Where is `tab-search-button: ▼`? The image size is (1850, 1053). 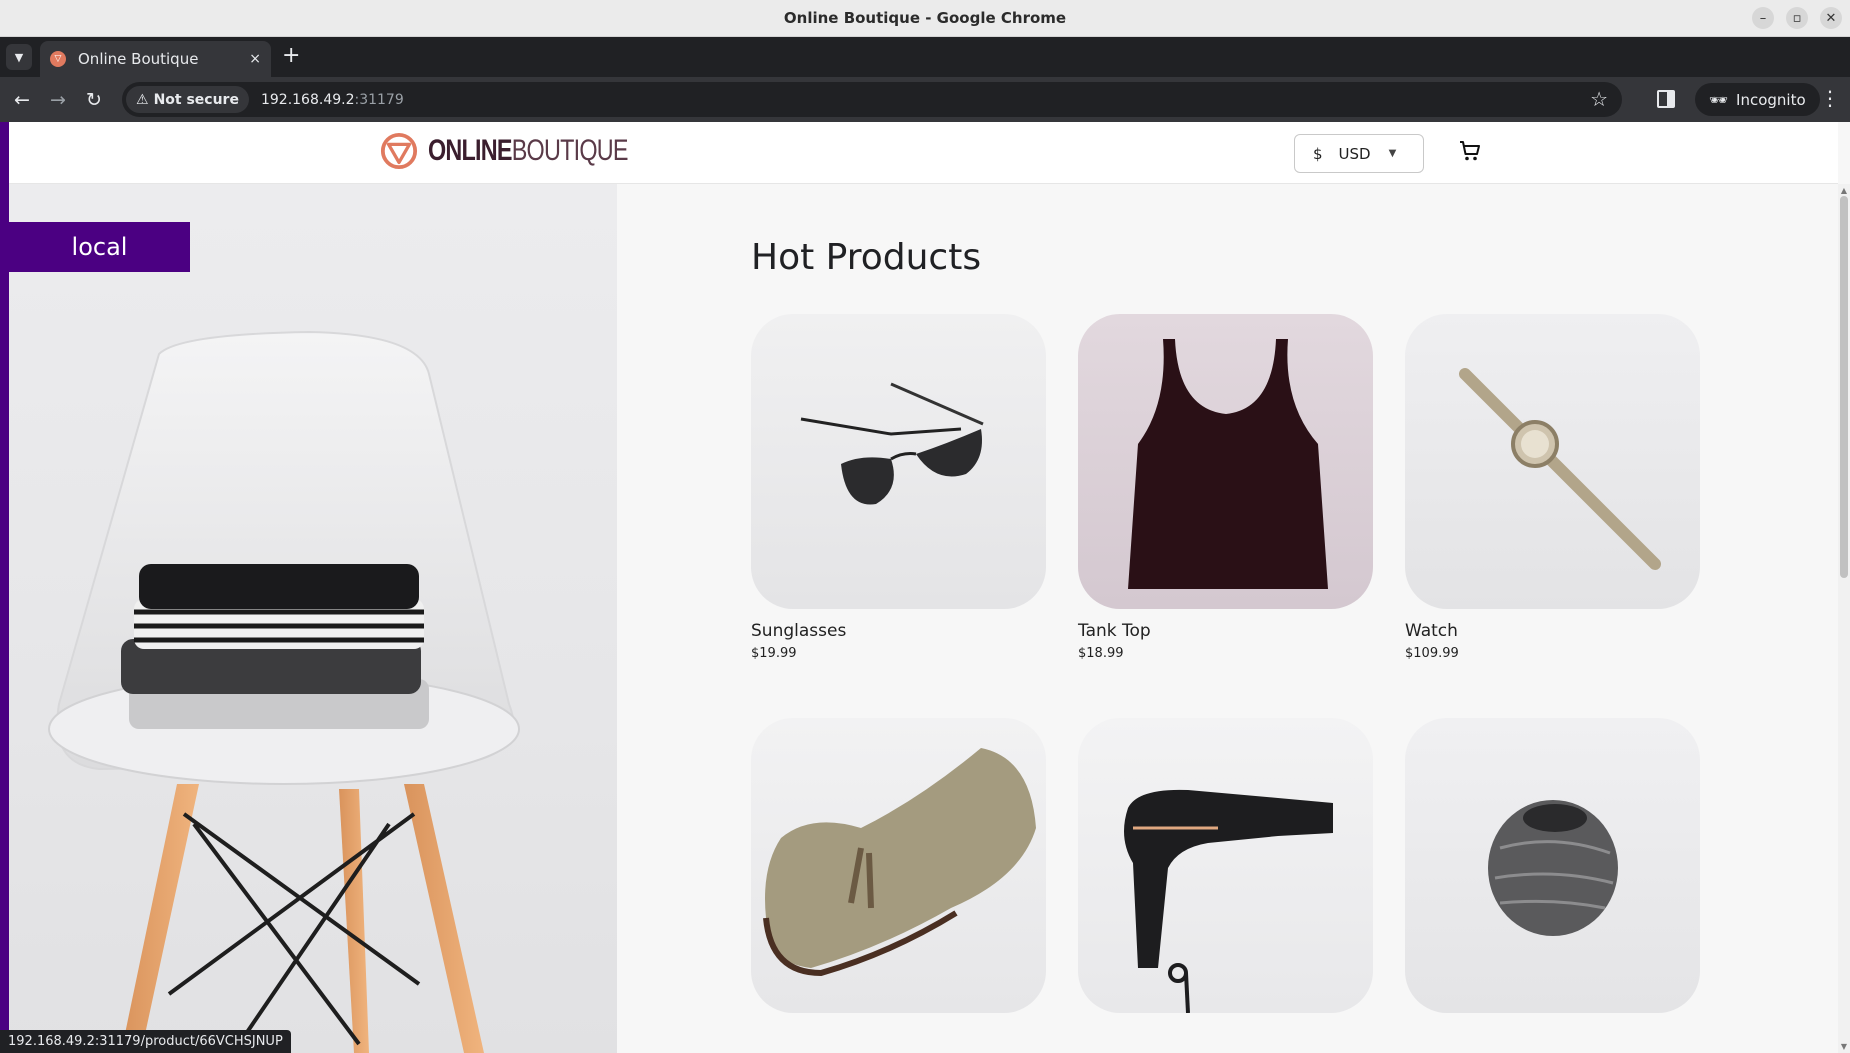
tab-search-button: ▼ is located at coordinates (19, 57).